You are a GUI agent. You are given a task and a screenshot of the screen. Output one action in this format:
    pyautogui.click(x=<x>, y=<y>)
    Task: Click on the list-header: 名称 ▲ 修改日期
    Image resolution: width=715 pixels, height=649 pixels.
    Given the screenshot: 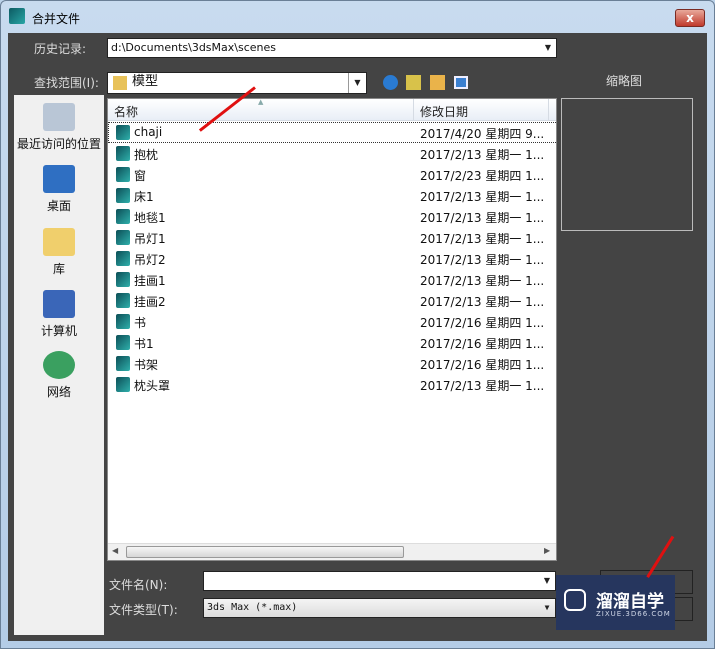 What is the action you would take?
    pyautogui.click(x=332, y=109)
    